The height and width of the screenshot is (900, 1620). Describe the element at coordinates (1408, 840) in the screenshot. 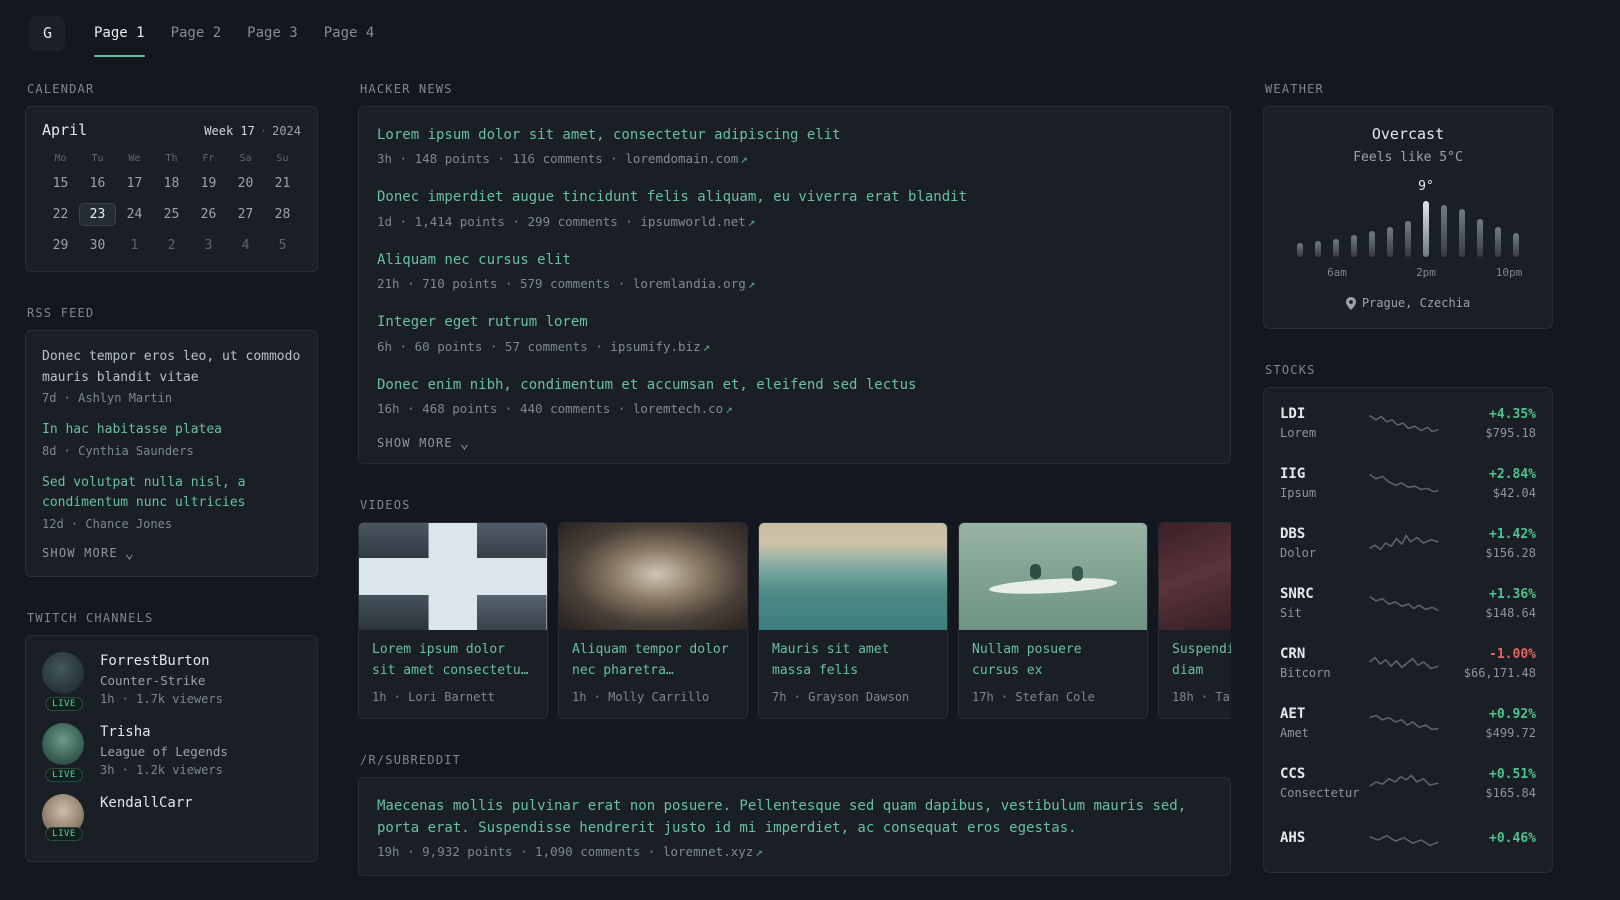

I see `stock-row: AHS +0.46%` at that location.